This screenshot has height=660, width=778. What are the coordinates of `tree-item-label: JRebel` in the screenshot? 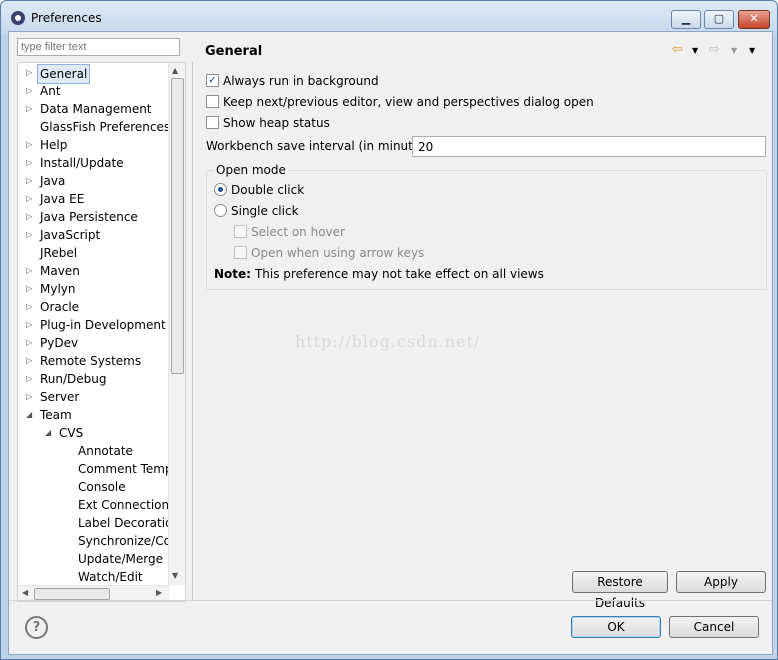 It's located at (59, 253).